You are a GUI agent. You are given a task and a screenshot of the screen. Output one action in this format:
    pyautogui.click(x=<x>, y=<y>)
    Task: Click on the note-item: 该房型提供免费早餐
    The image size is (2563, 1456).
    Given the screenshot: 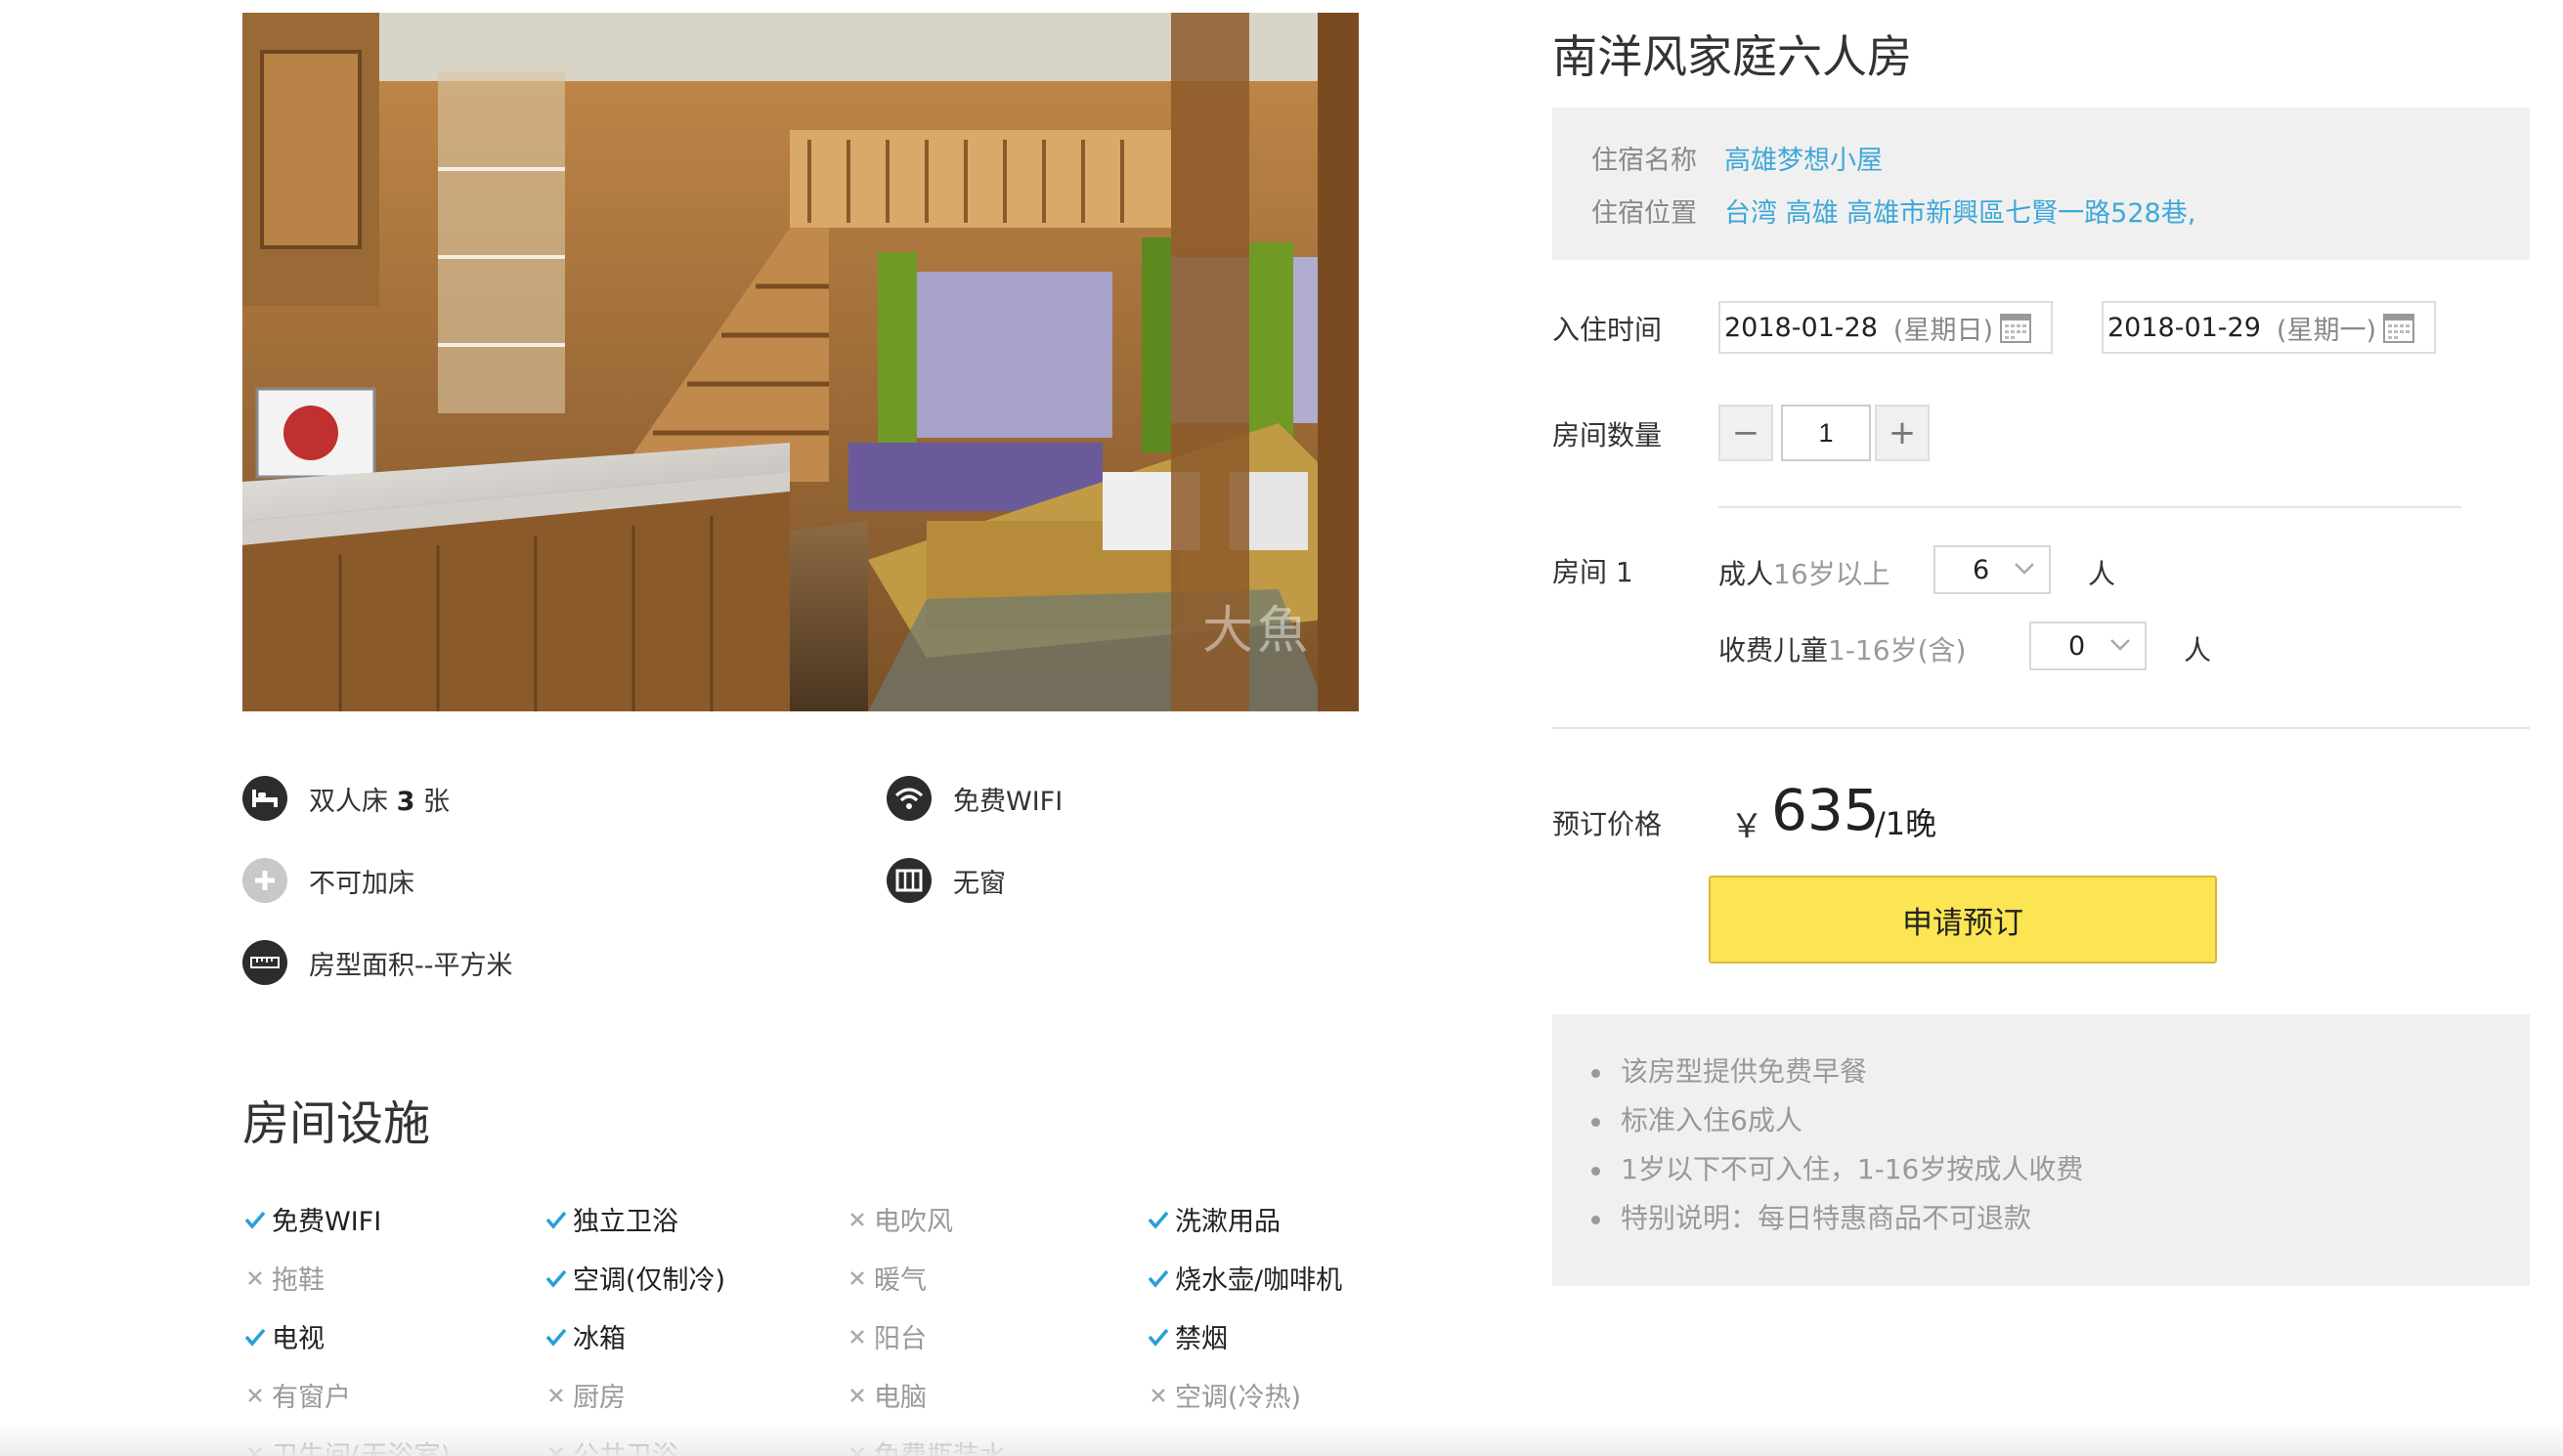 What is the action you would take?
    pyautogui.click(x=1832, y=1072)
    